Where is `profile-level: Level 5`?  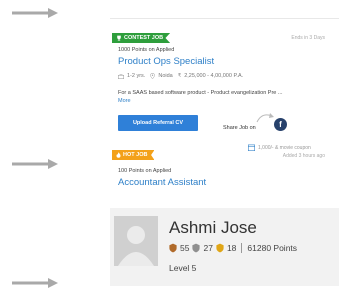
profile-level: Level 5 is located at coordinates (183, 268).